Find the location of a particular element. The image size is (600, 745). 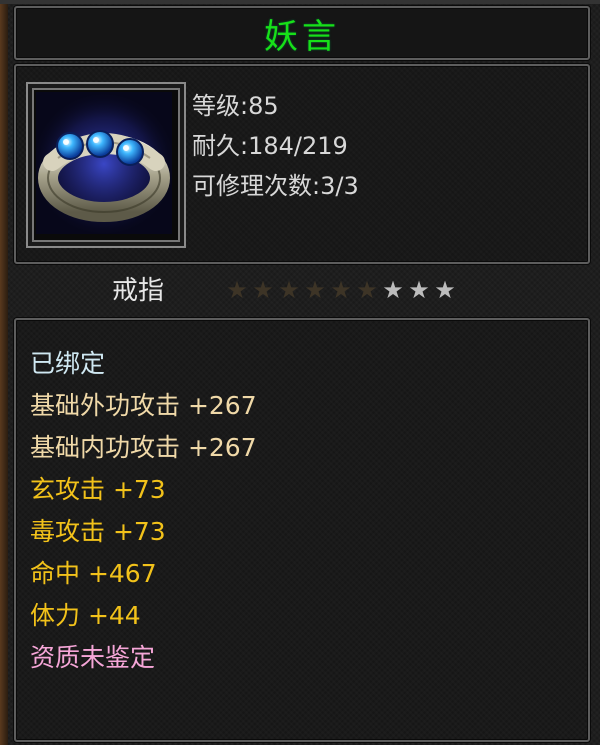

item-durability: 耐久:184/219 is located at coordinates (270, 146).